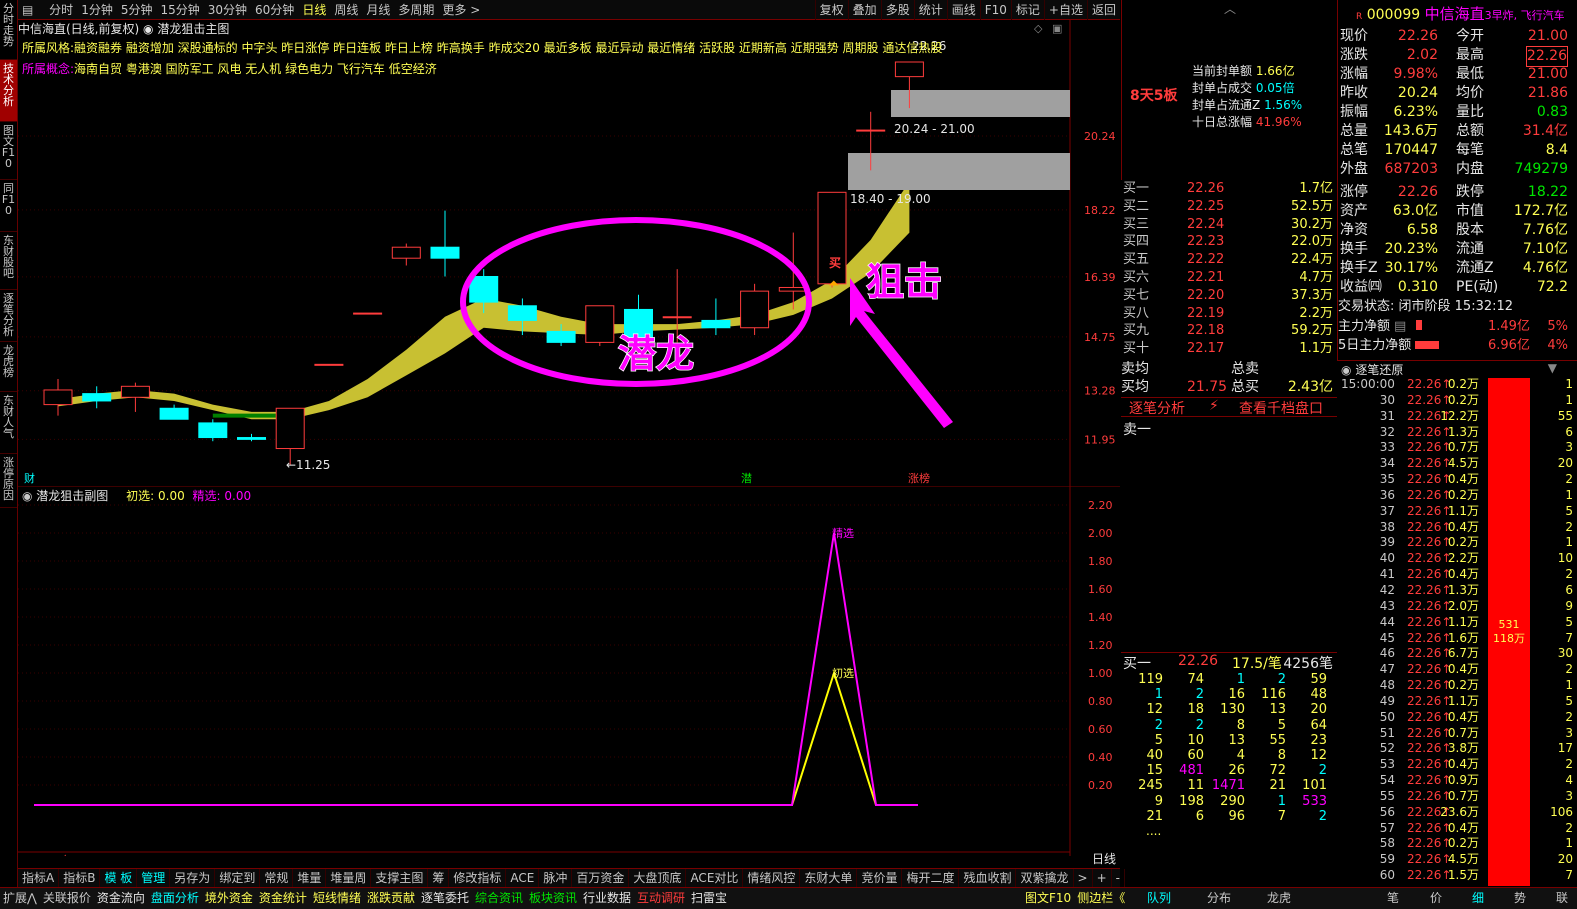 Image resolution: width=1577 pixels, height=909 pixels. I want to click on panel-tab: 笔, so click(1393, 898).